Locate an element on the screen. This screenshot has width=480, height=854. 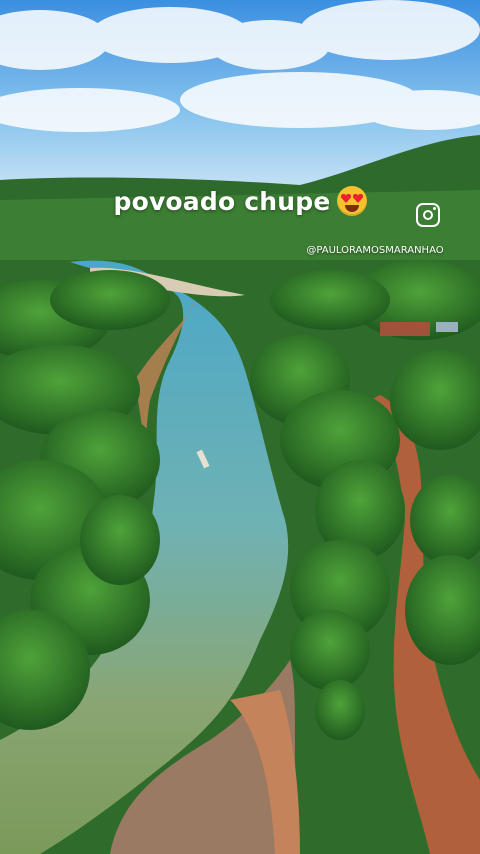
instagram-icon is located at coordinates (428, 215).